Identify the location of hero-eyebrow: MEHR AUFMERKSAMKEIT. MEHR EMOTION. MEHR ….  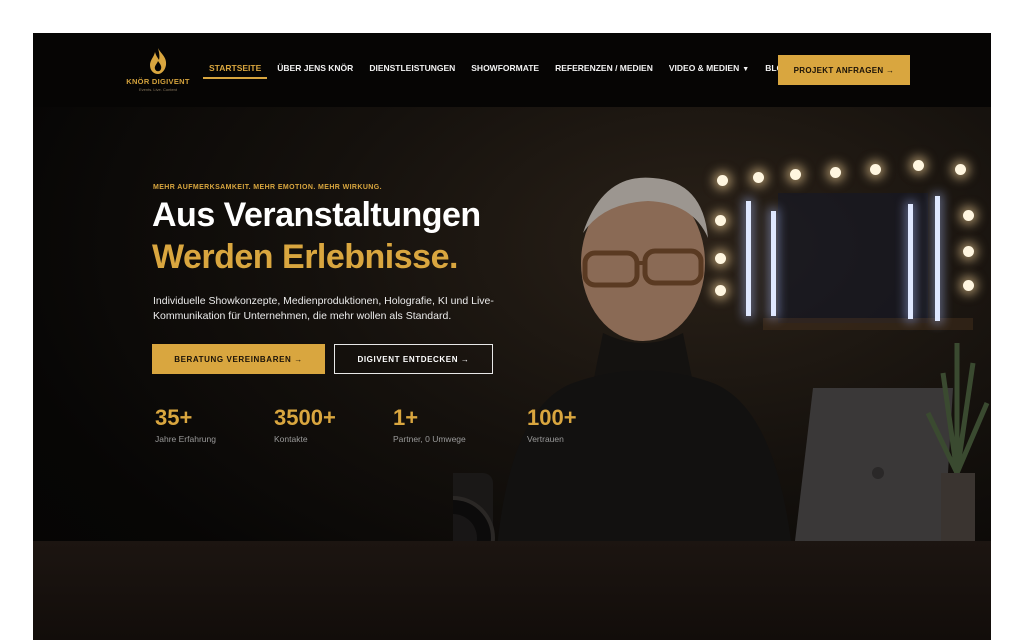
(267, 187).